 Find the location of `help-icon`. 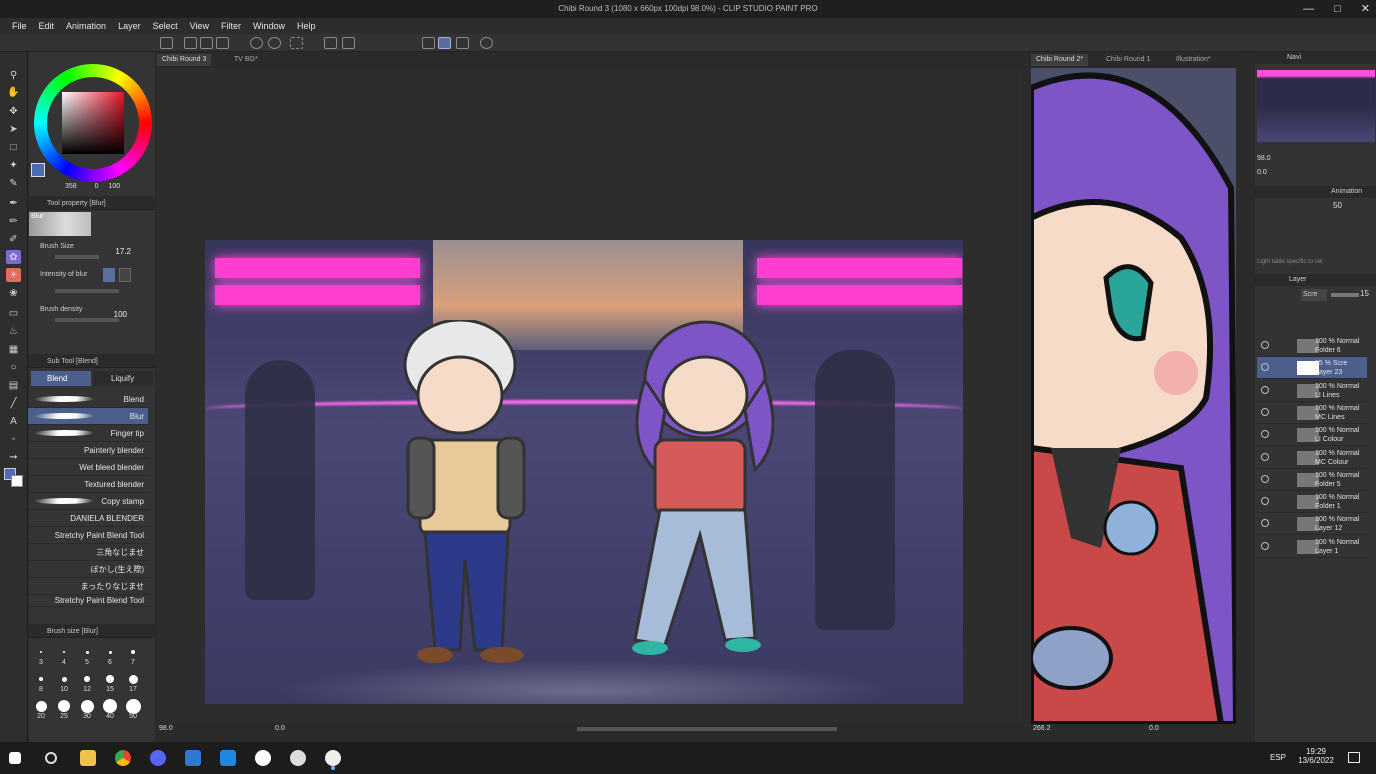

help-icon is located at coordinates (486, 43).